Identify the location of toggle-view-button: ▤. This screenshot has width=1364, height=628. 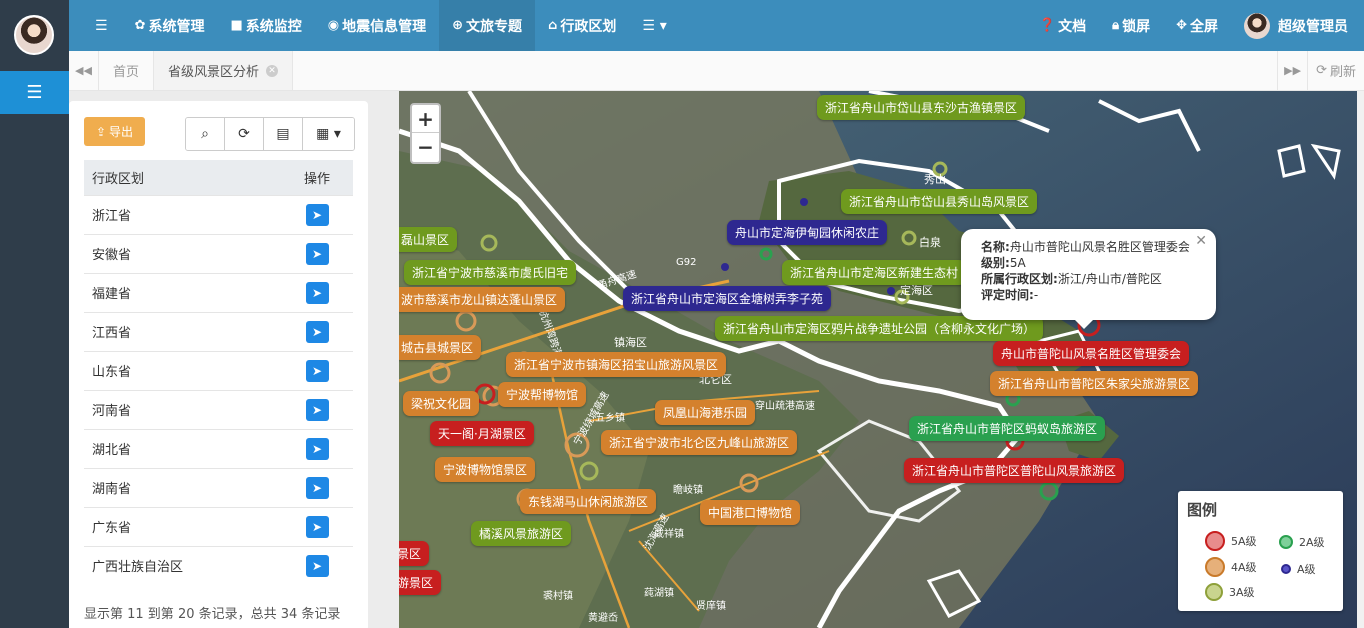
(283, 134).